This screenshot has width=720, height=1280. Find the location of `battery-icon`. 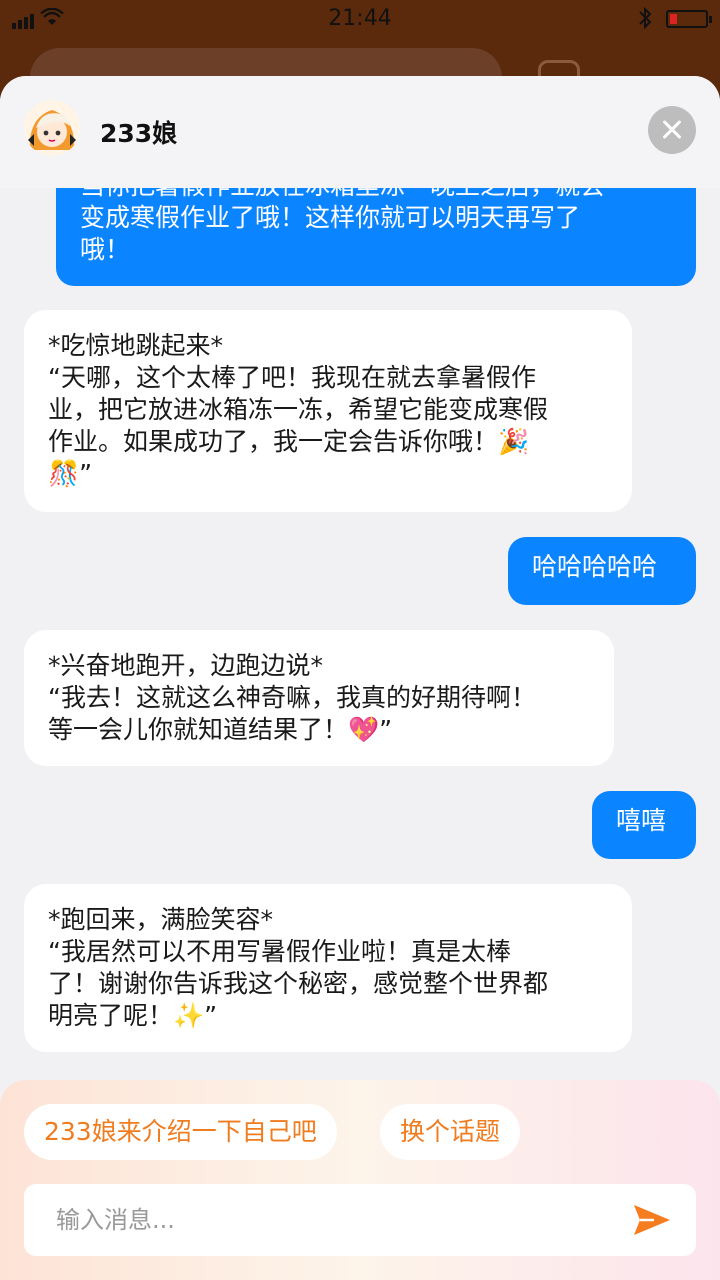

battery-icon is located at coordinates (689, 19).